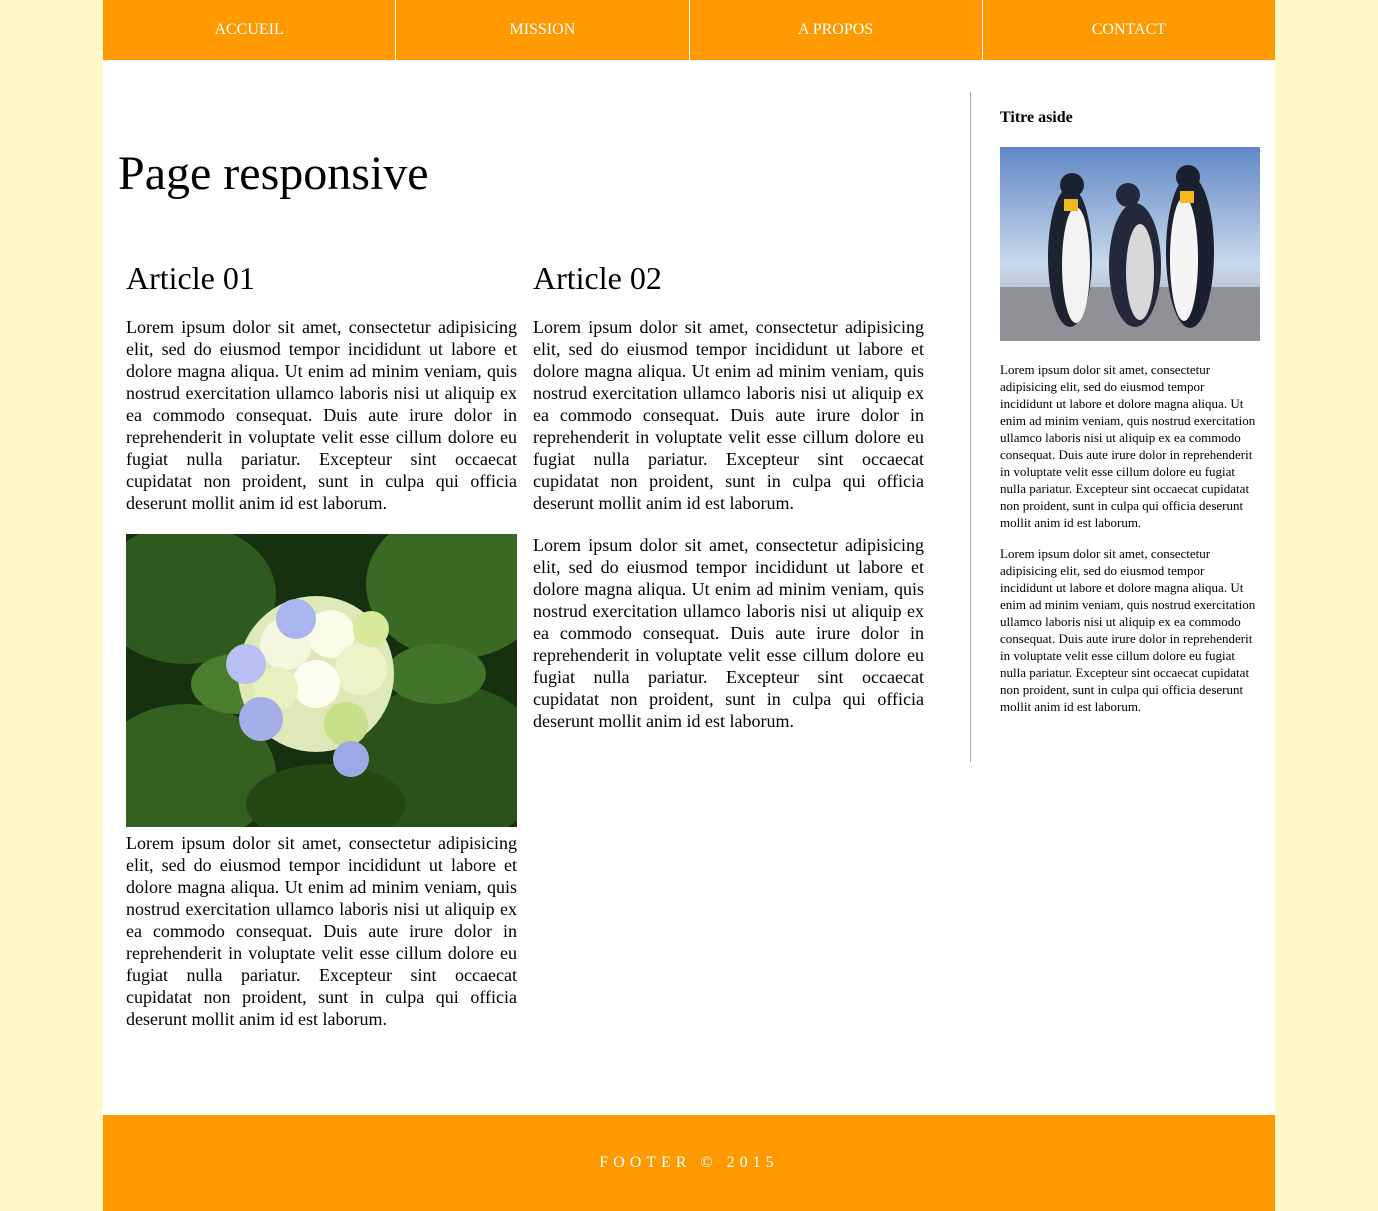 The height and width of the screenshot is (1211, 1378). I want to click on footer: FOOTER © 2015, so click(689, 1163).